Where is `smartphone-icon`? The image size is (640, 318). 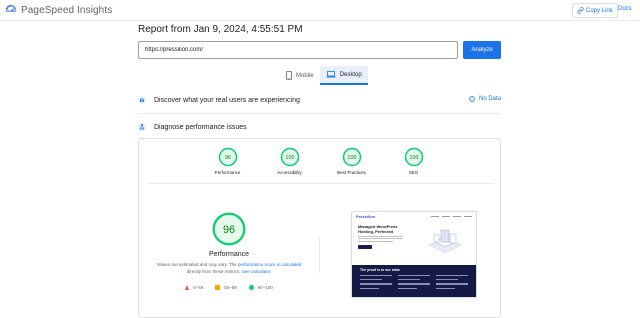 smartphone-icon is located at coordinates (289, 75).